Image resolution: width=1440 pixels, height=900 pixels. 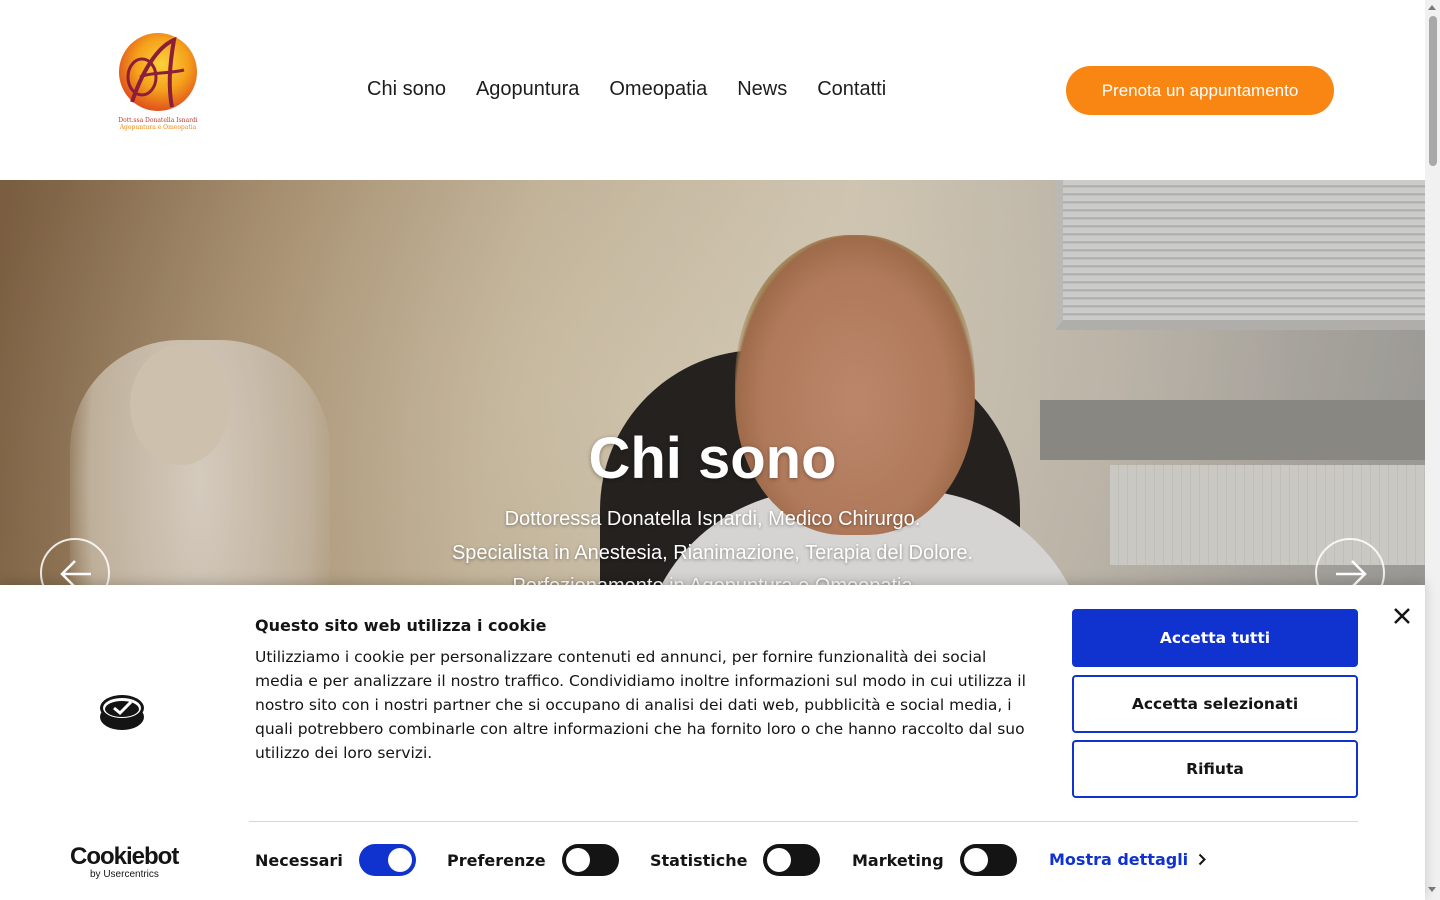 I want to click on nav-item-contatti: Contatti, so click(x=851, y=89).